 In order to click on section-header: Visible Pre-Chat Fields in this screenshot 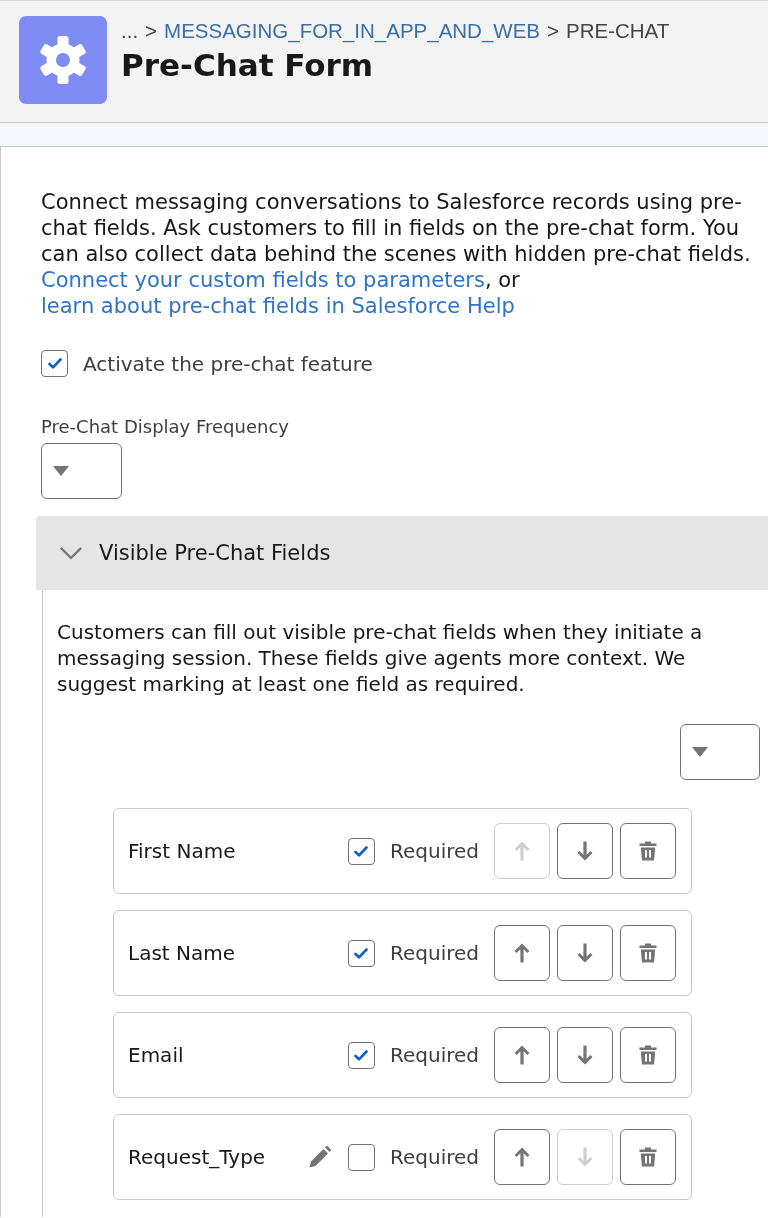, I will do `click(402, 553)`.